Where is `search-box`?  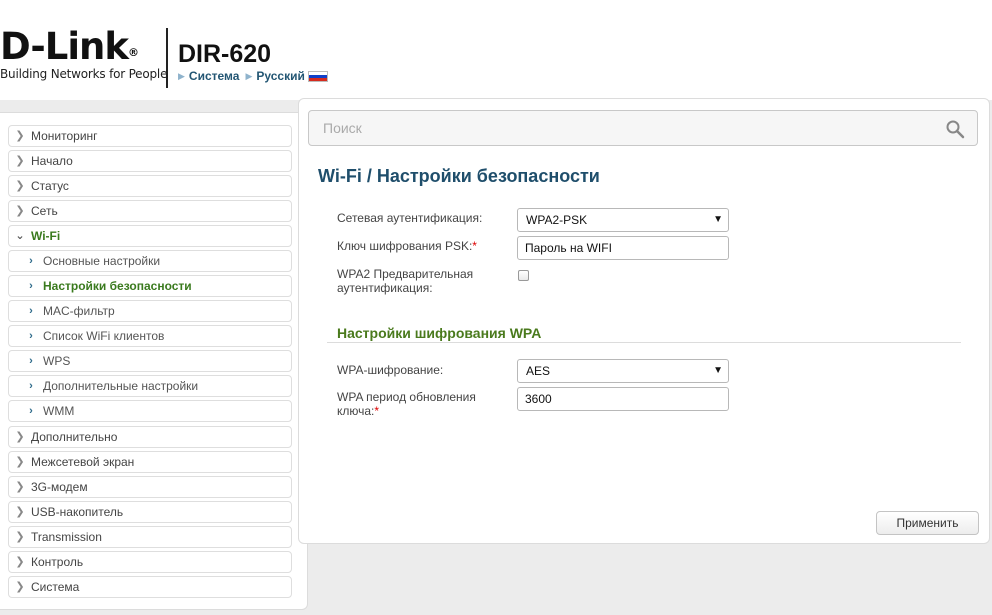 search-box is located at coordinates (643, 128).